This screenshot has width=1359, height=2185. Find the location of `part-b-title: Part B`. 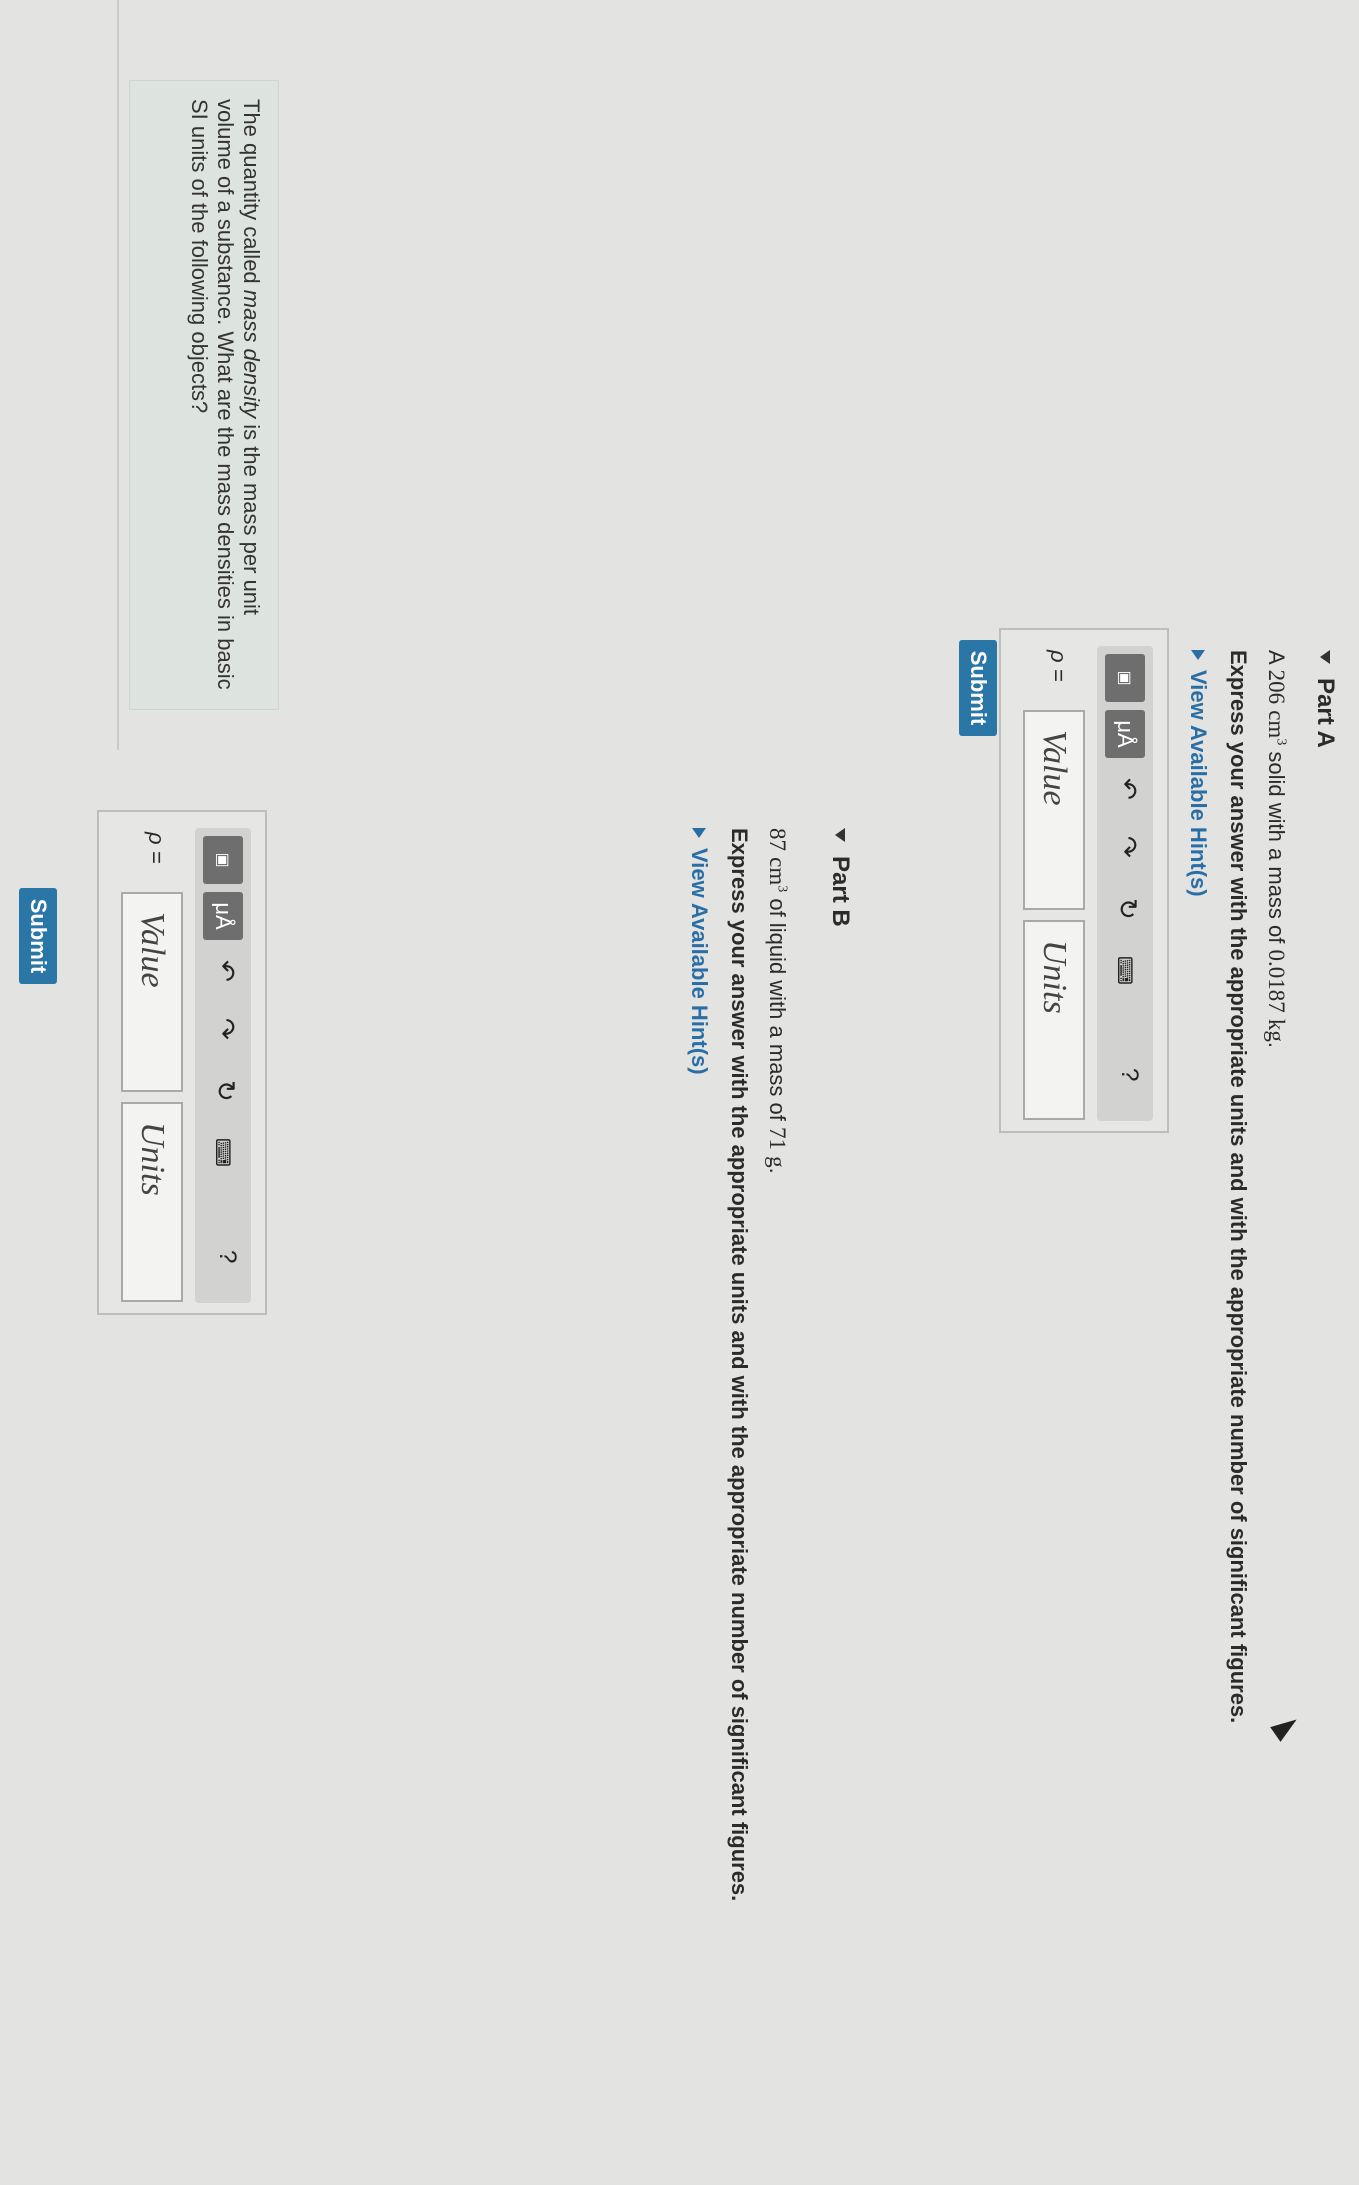

part-b-title: Part B is located at coordinates (840, 891).